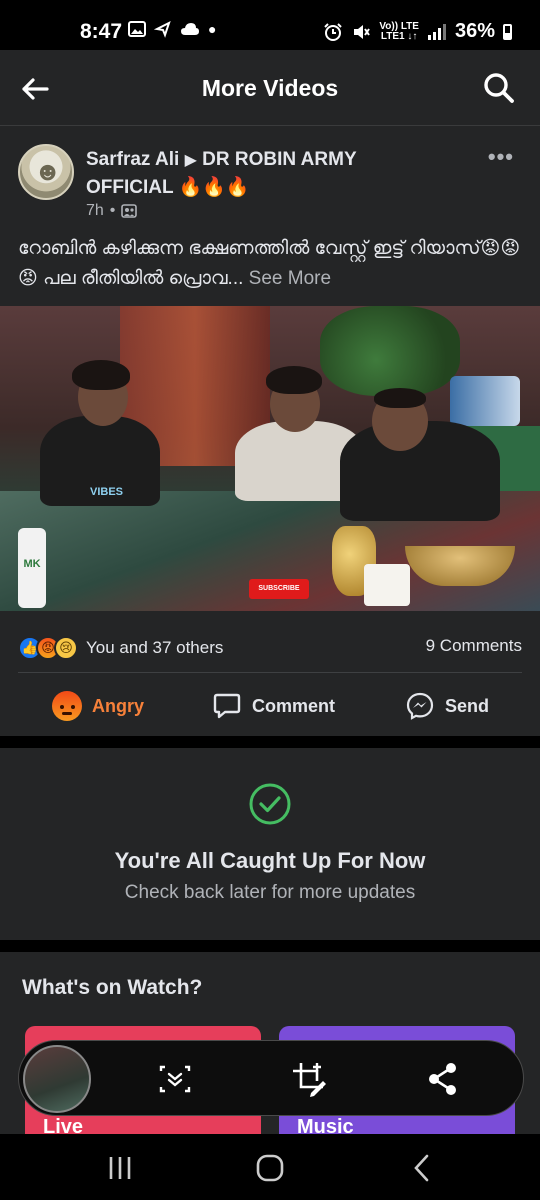 The height and width of the screenshot is (1200, 540). Describe the element at coordinates (175, 1079) in the screenshot. I see `scroll-capture-icon` at that location.